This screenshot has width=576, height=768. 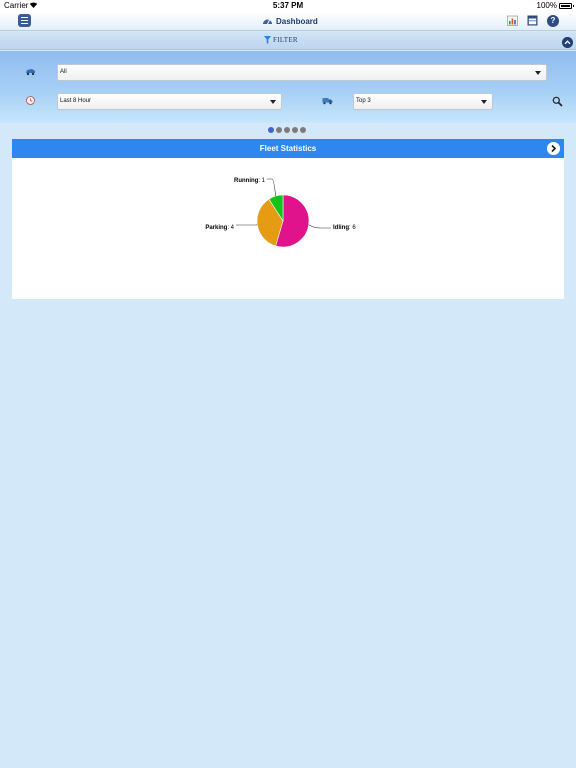 I want to click on pie-label-parking: Parking: 4, so click(x=219, y=228).